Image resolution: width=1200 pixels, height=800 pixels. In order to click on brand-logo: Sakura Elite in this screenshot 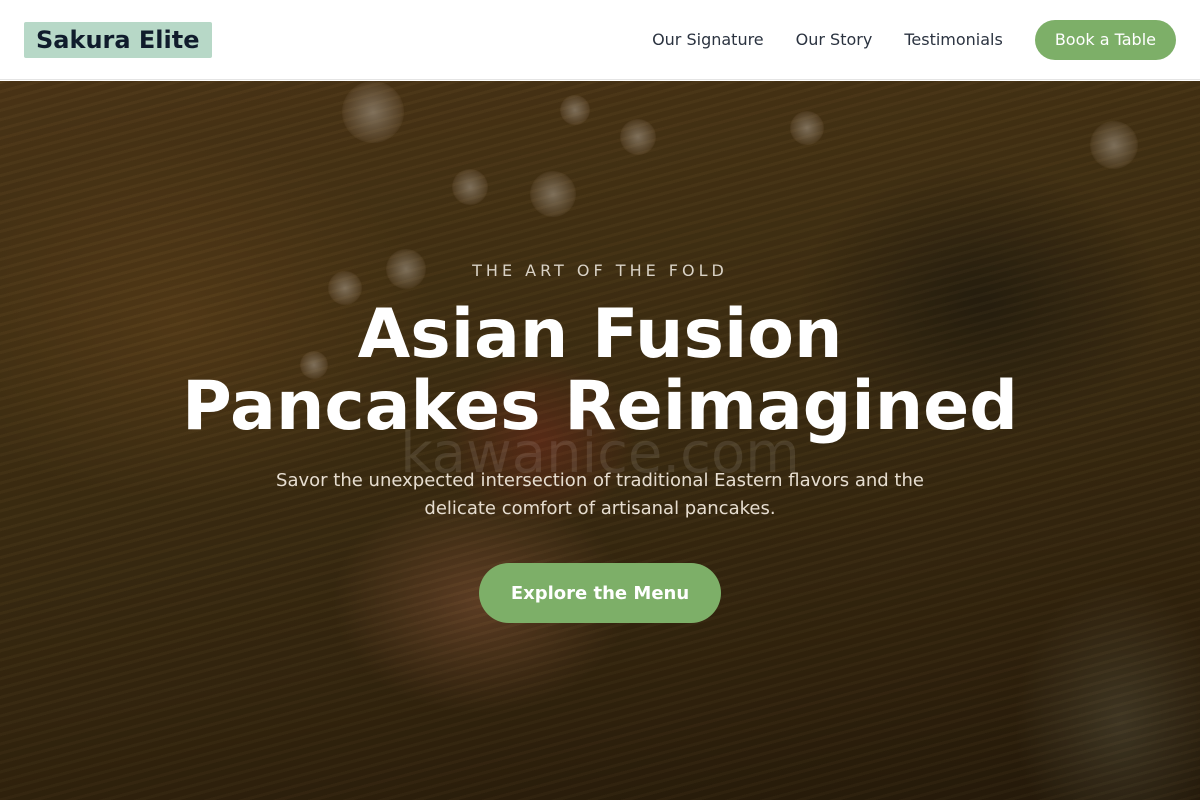, I will do `click(118, 39)`.